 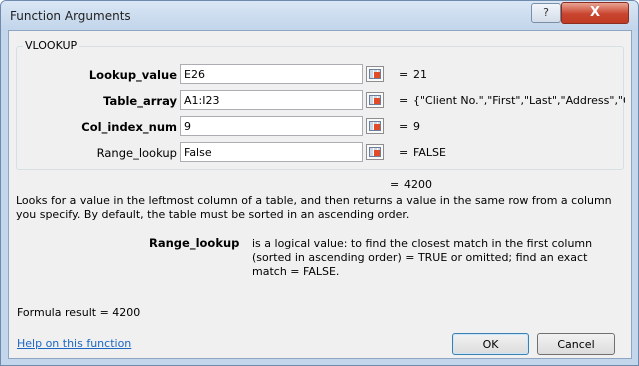 What do you see at coordinates (595, 13) in the screenshot?
I see `close-button: X` at bounding box center [595, 13].